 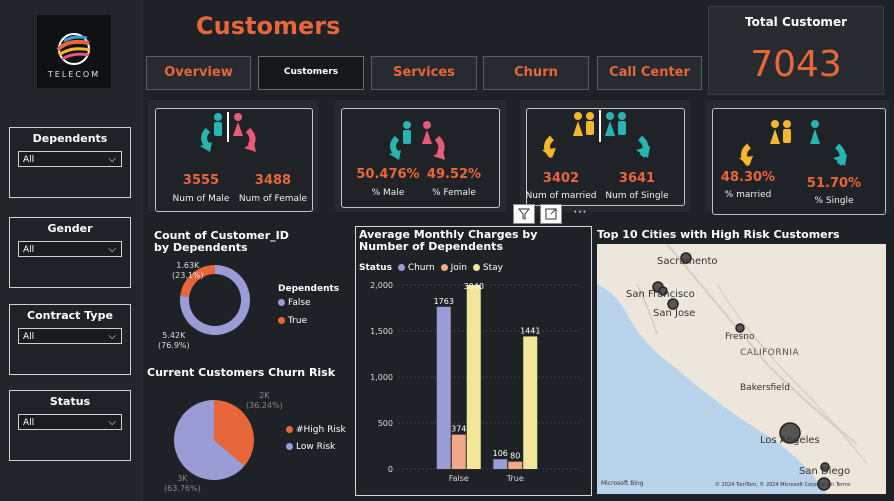 What do you see at coordinates (417, 140) in the screenshot?
I see `gender-people-icon` at bounding box center [417, 140].